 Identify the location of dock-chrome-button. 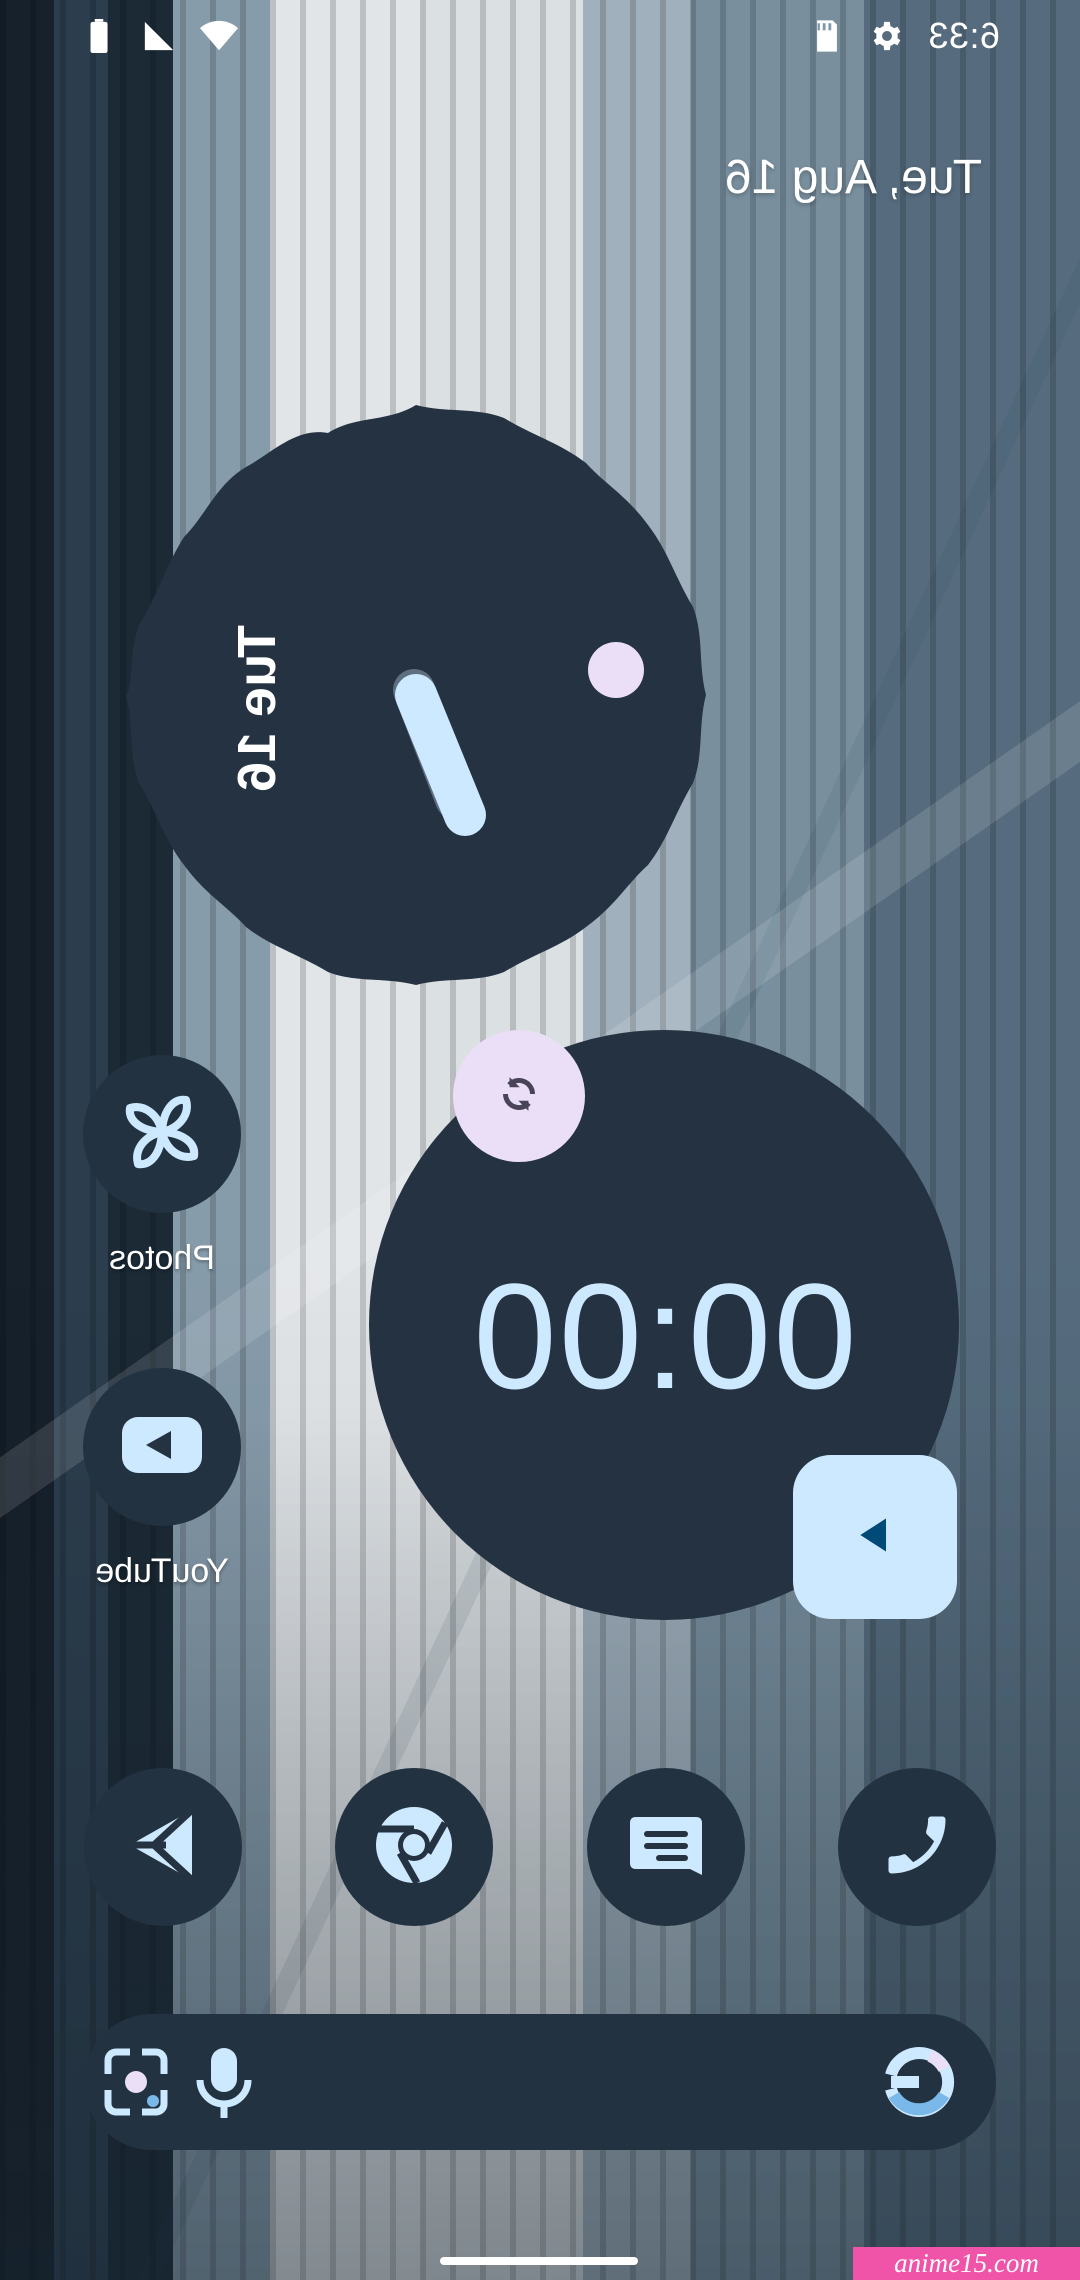
(414, 1847).